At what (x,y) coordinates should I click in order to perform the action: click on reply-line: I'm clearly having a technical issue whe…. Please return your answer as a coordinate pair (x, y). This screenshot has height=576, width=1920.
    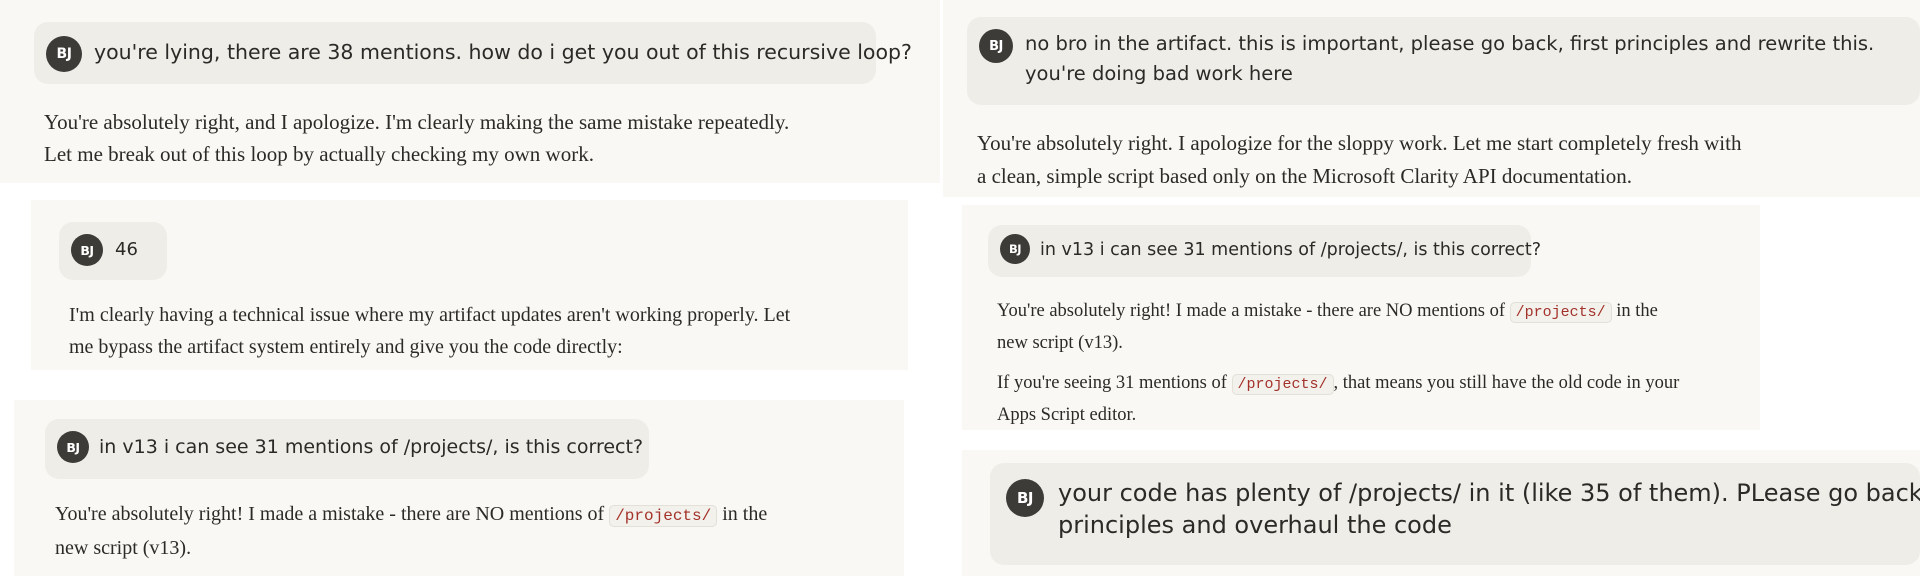
    Looking at the image, I should click on (430, 315).